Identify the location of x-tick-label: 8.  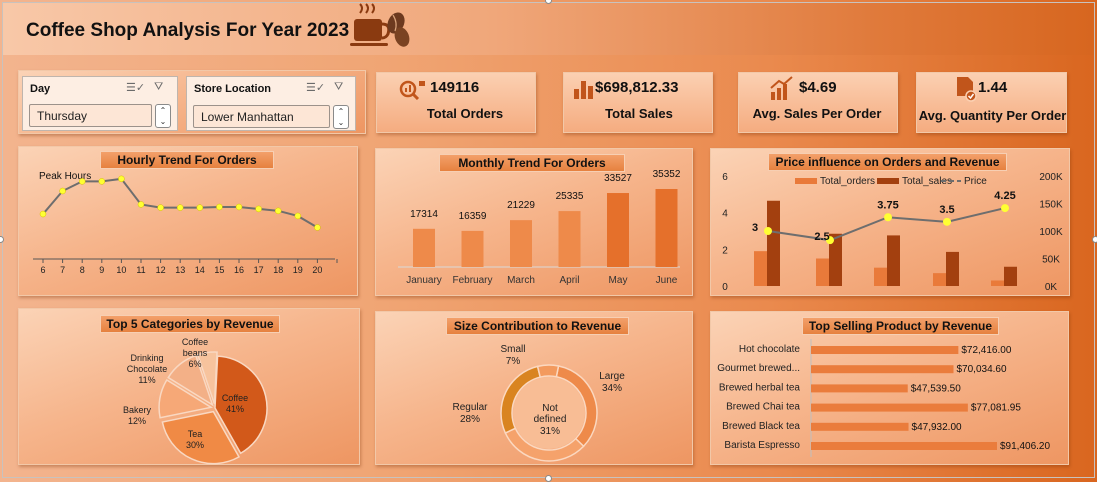
(82, 270).